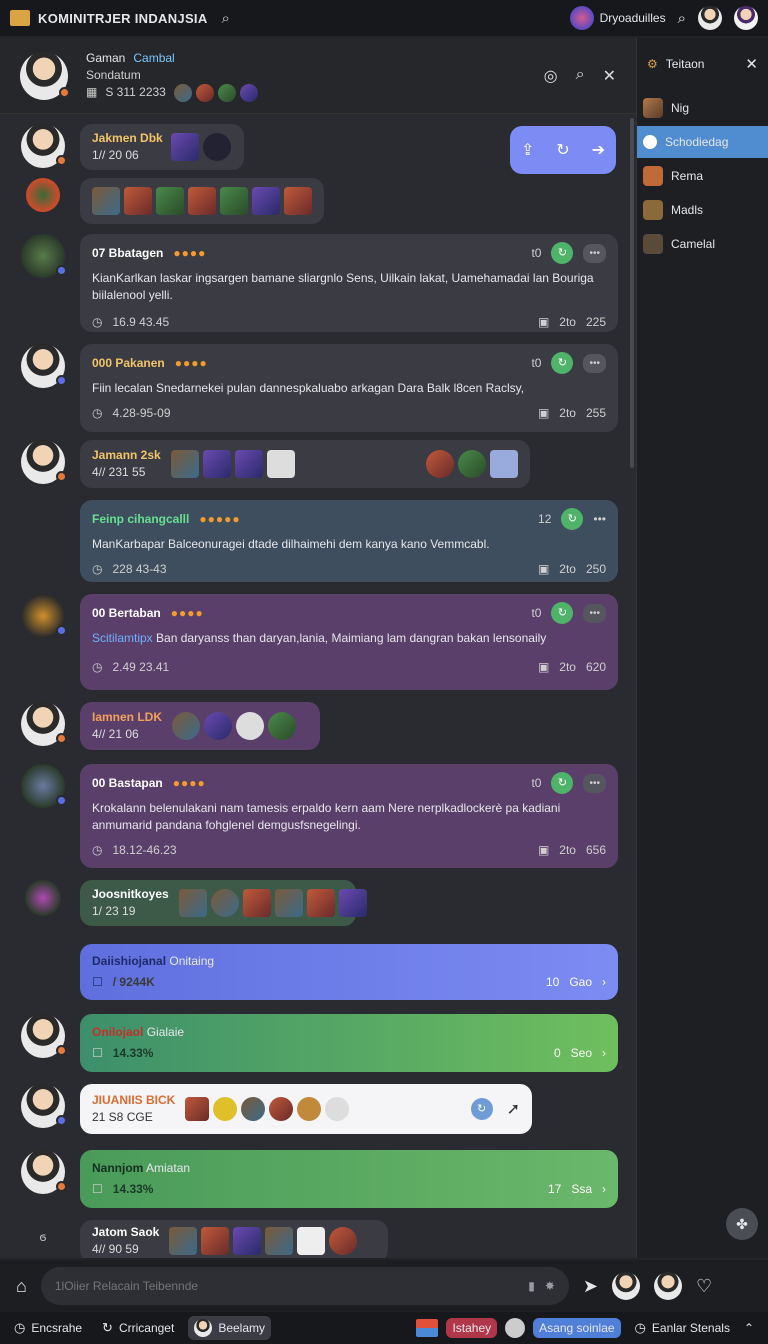  What do you see at coordinates (48, 1328) in the screenshot?
I see `bottom-item: ◷ Encsrahe` at bounding box center [48, 1328].